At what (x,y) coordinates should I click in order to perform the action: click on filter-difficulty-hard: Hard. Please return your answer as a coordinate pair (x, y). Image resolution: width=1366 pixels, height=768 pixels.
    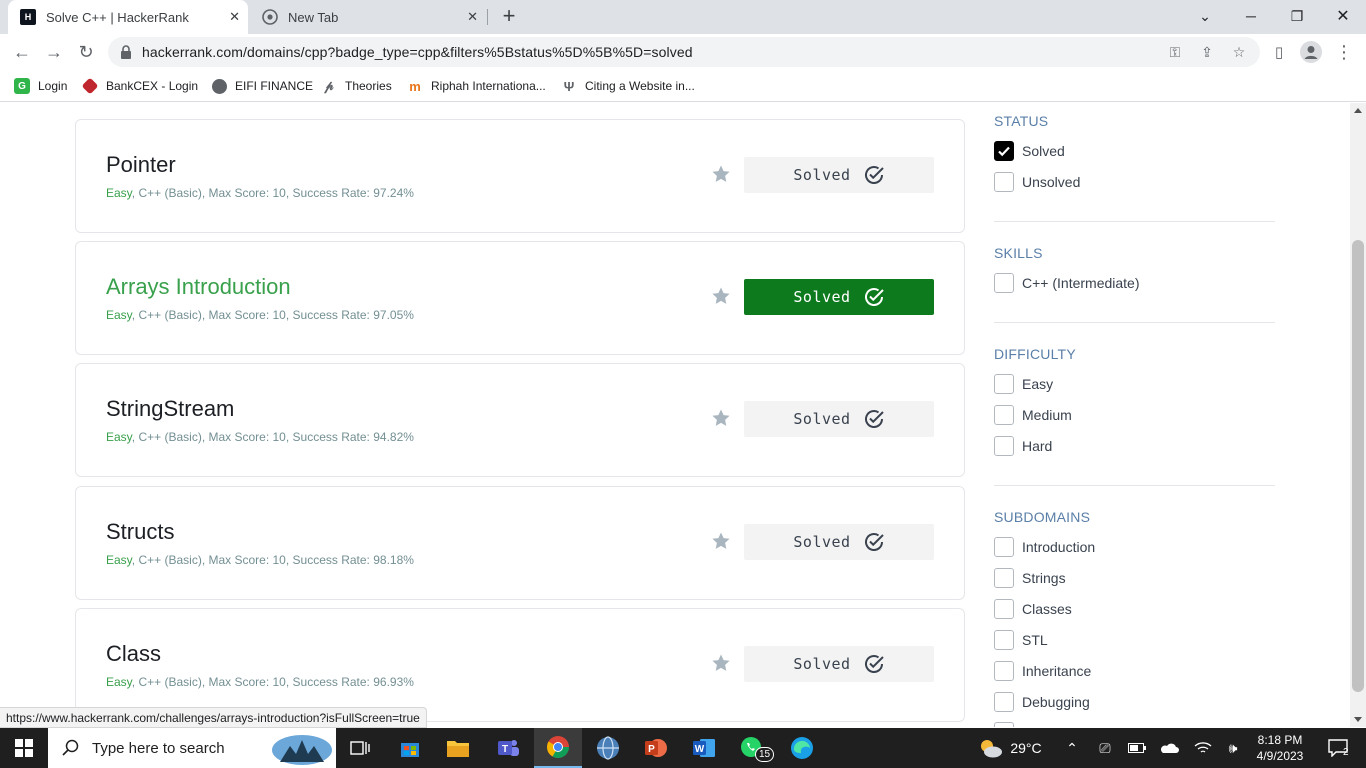
    Looking at the image, I should click on (1023, 446).